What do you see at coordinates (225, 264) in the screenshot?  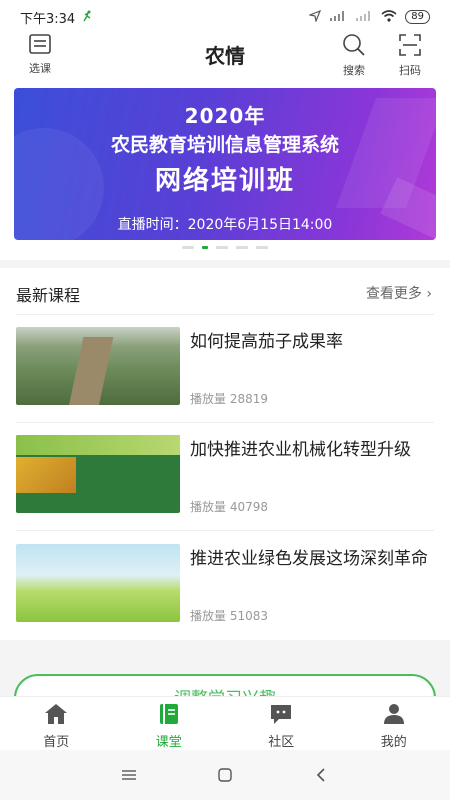 I see `section-divider` at bounding box center [225, 264].